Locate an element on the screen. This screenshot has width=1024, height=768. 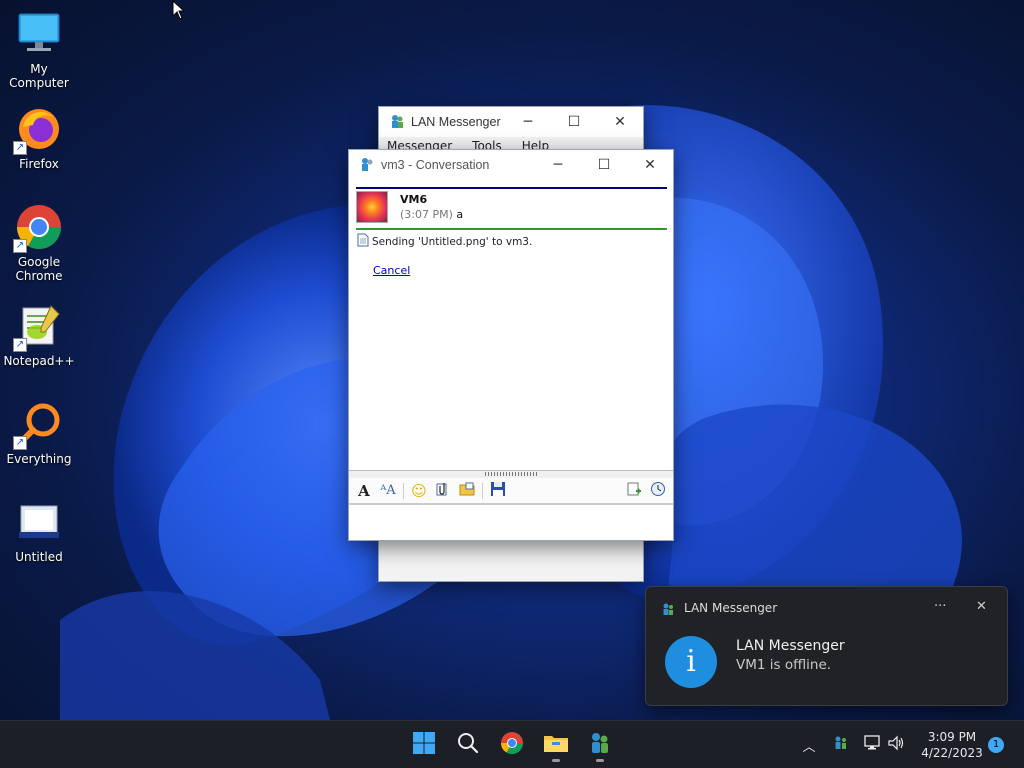
message-sender: VM6 is located at coordinates (414, 199).